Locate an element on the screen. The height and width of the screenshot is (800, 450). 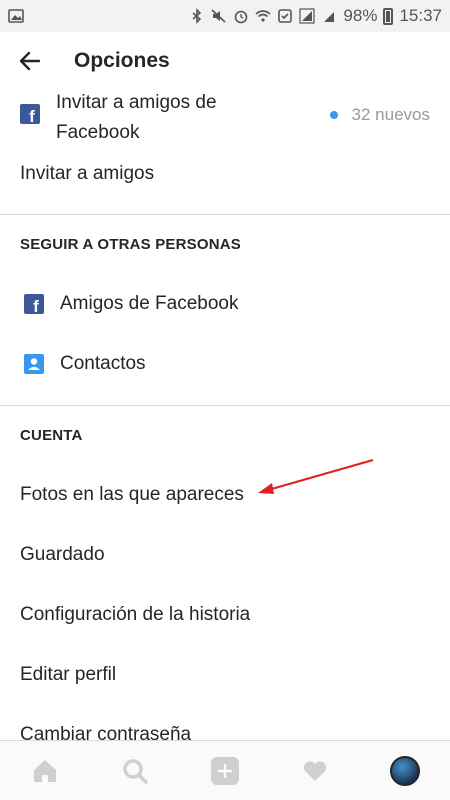
back-button is located at coordinates (30, 61).